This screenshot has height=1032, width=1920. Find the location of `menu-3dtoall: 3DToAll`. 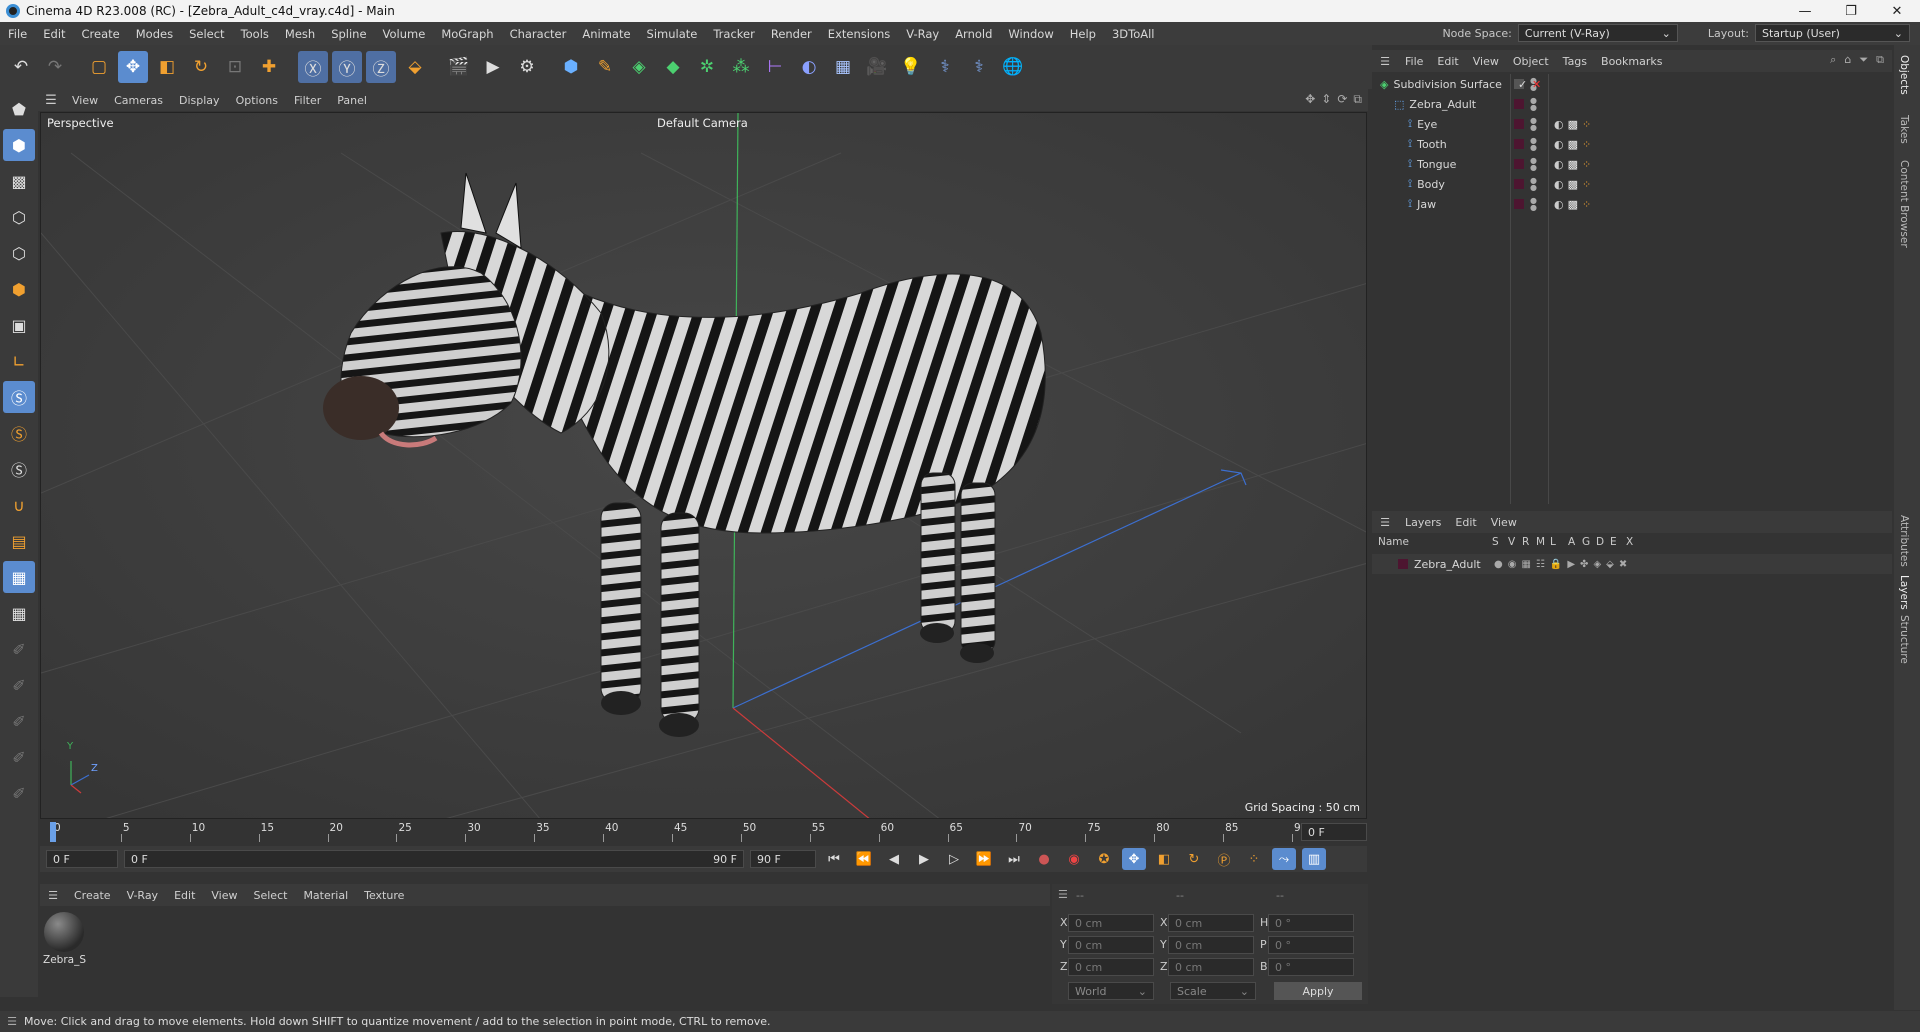

menu-3dtoall: 3DToAll is located at coordinates (1133, 34).